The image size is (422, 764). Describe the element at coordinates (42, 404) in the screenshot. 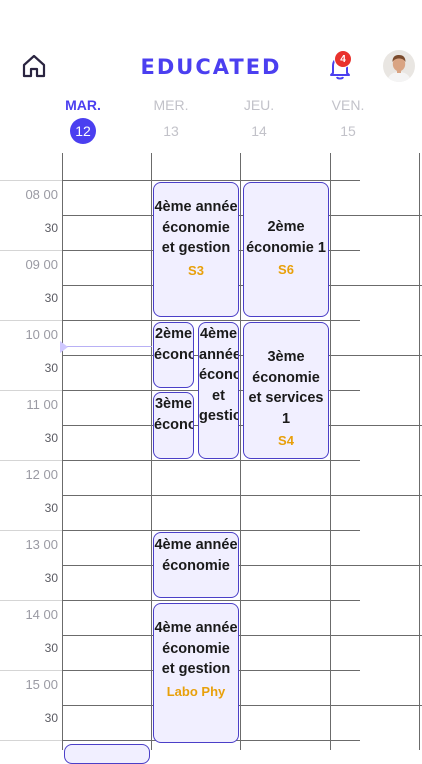

I see `time-label: 11 00` at that location.